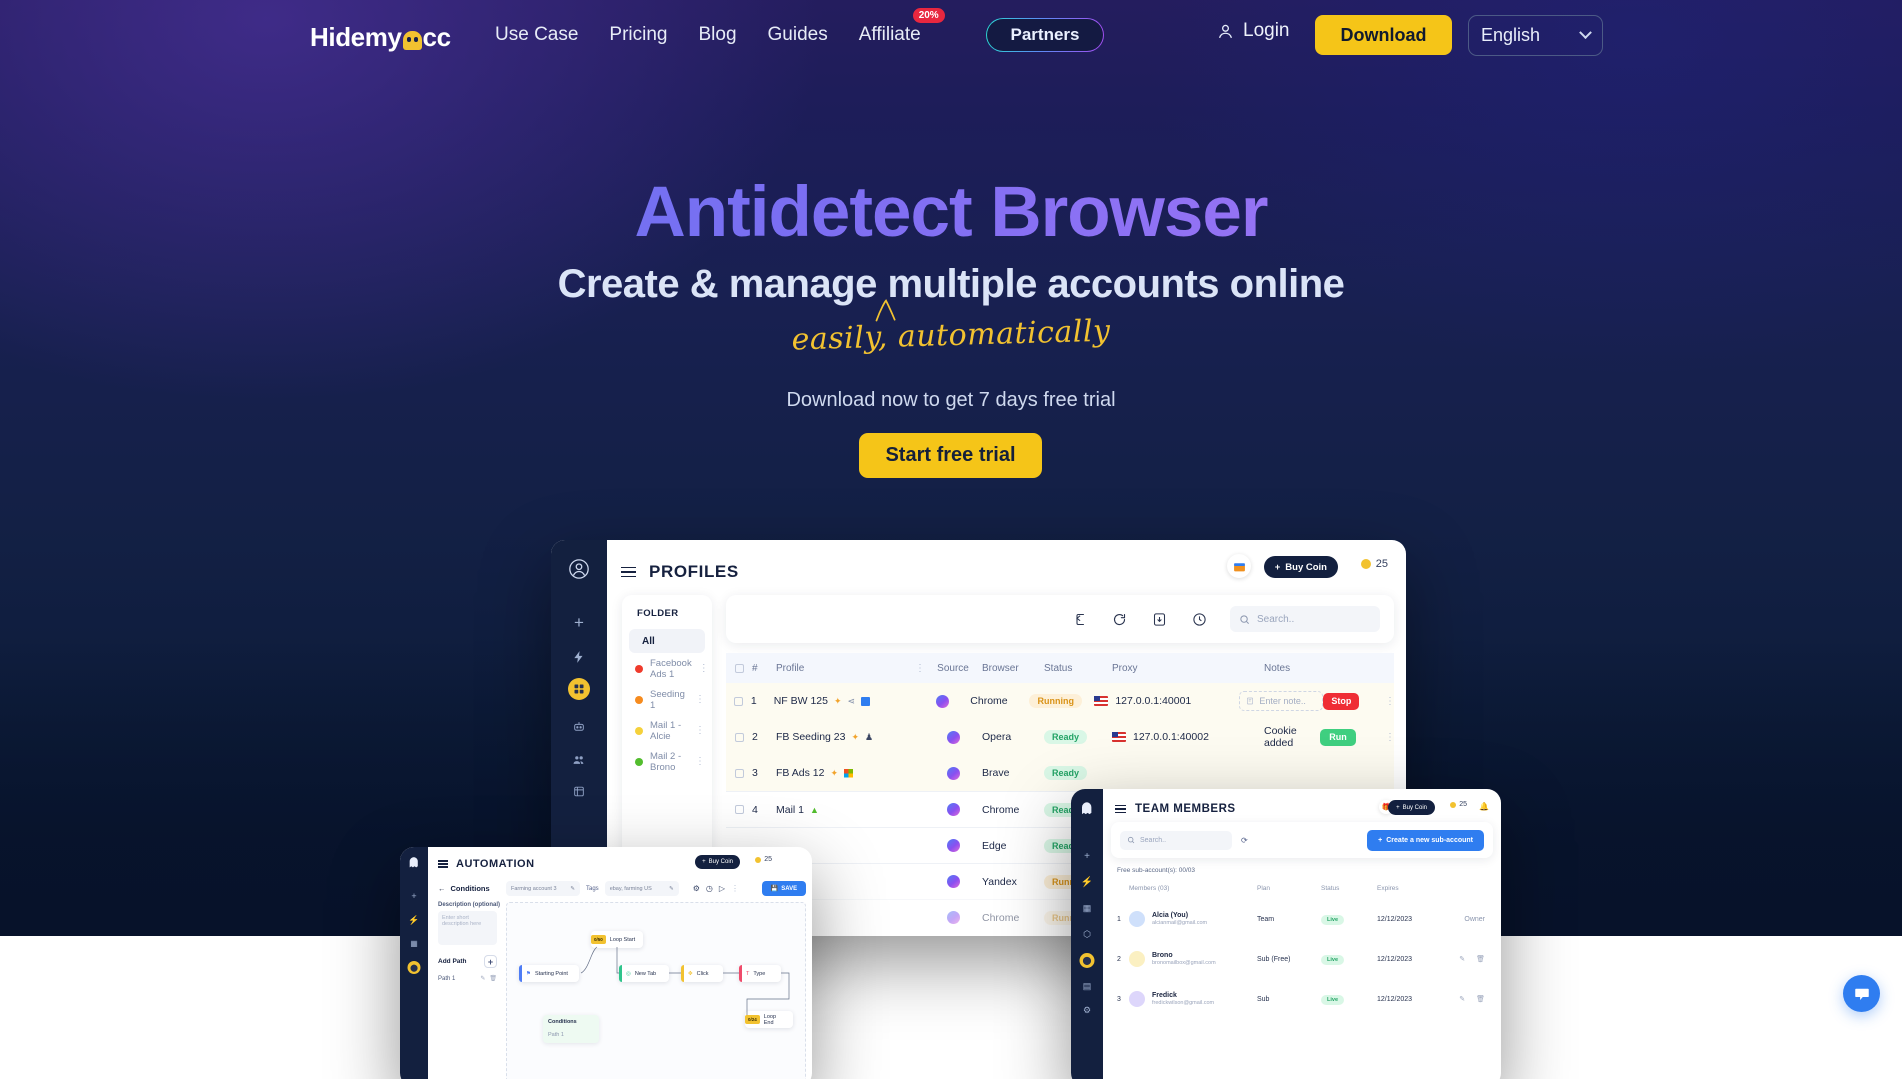 Image resolution: width=1902 pixels, height=1079 pixels. I want to click on bell-icon: 🔔, so click(1484, 806).